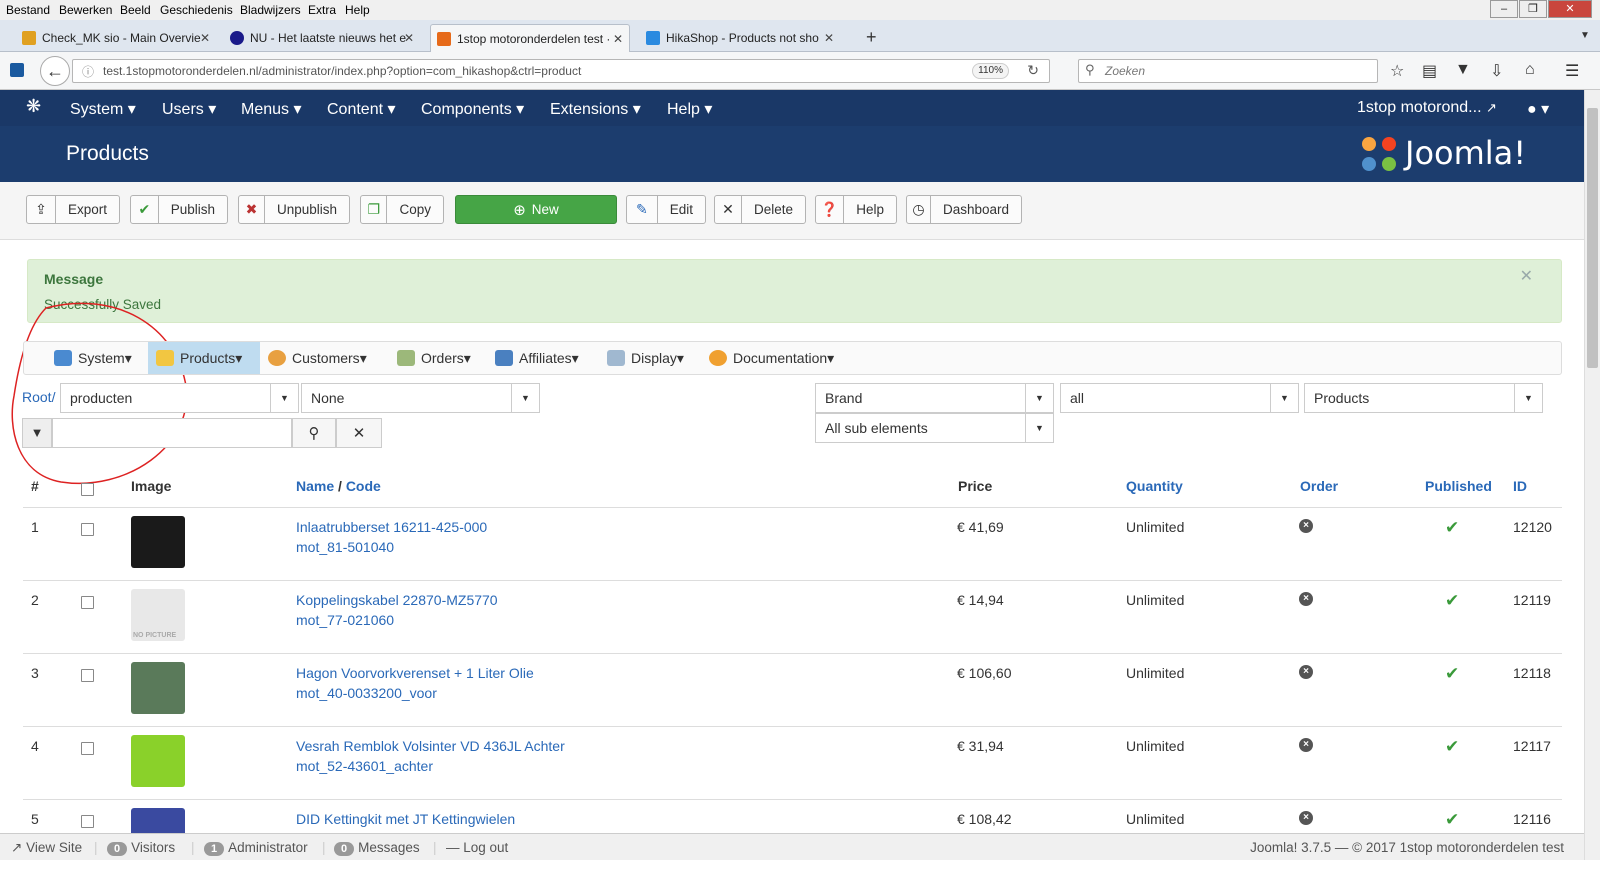  I want to click on clear-filter-button: ✕, so click(359, 433).